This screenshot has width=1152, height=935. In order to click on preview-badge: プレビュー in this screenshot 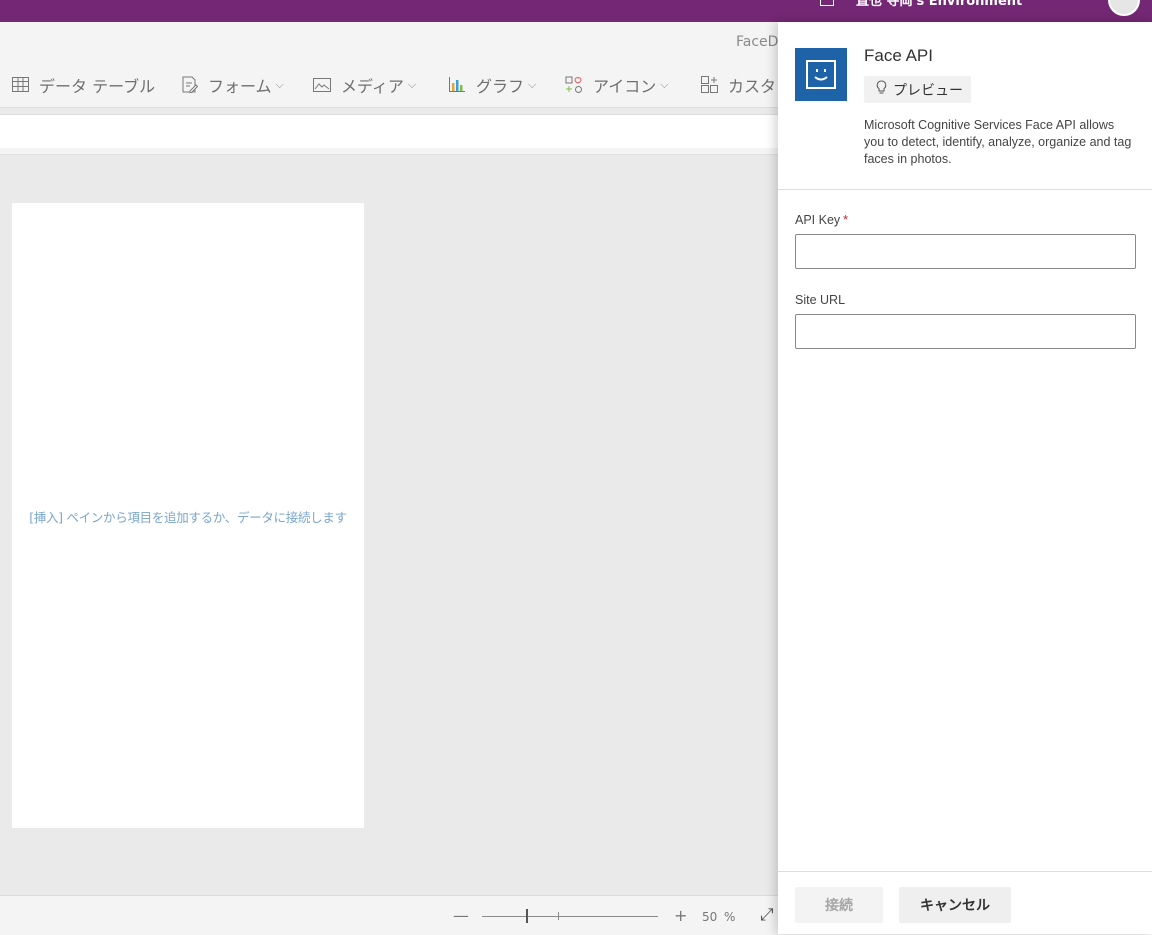, I will do `click(917, 89)`.